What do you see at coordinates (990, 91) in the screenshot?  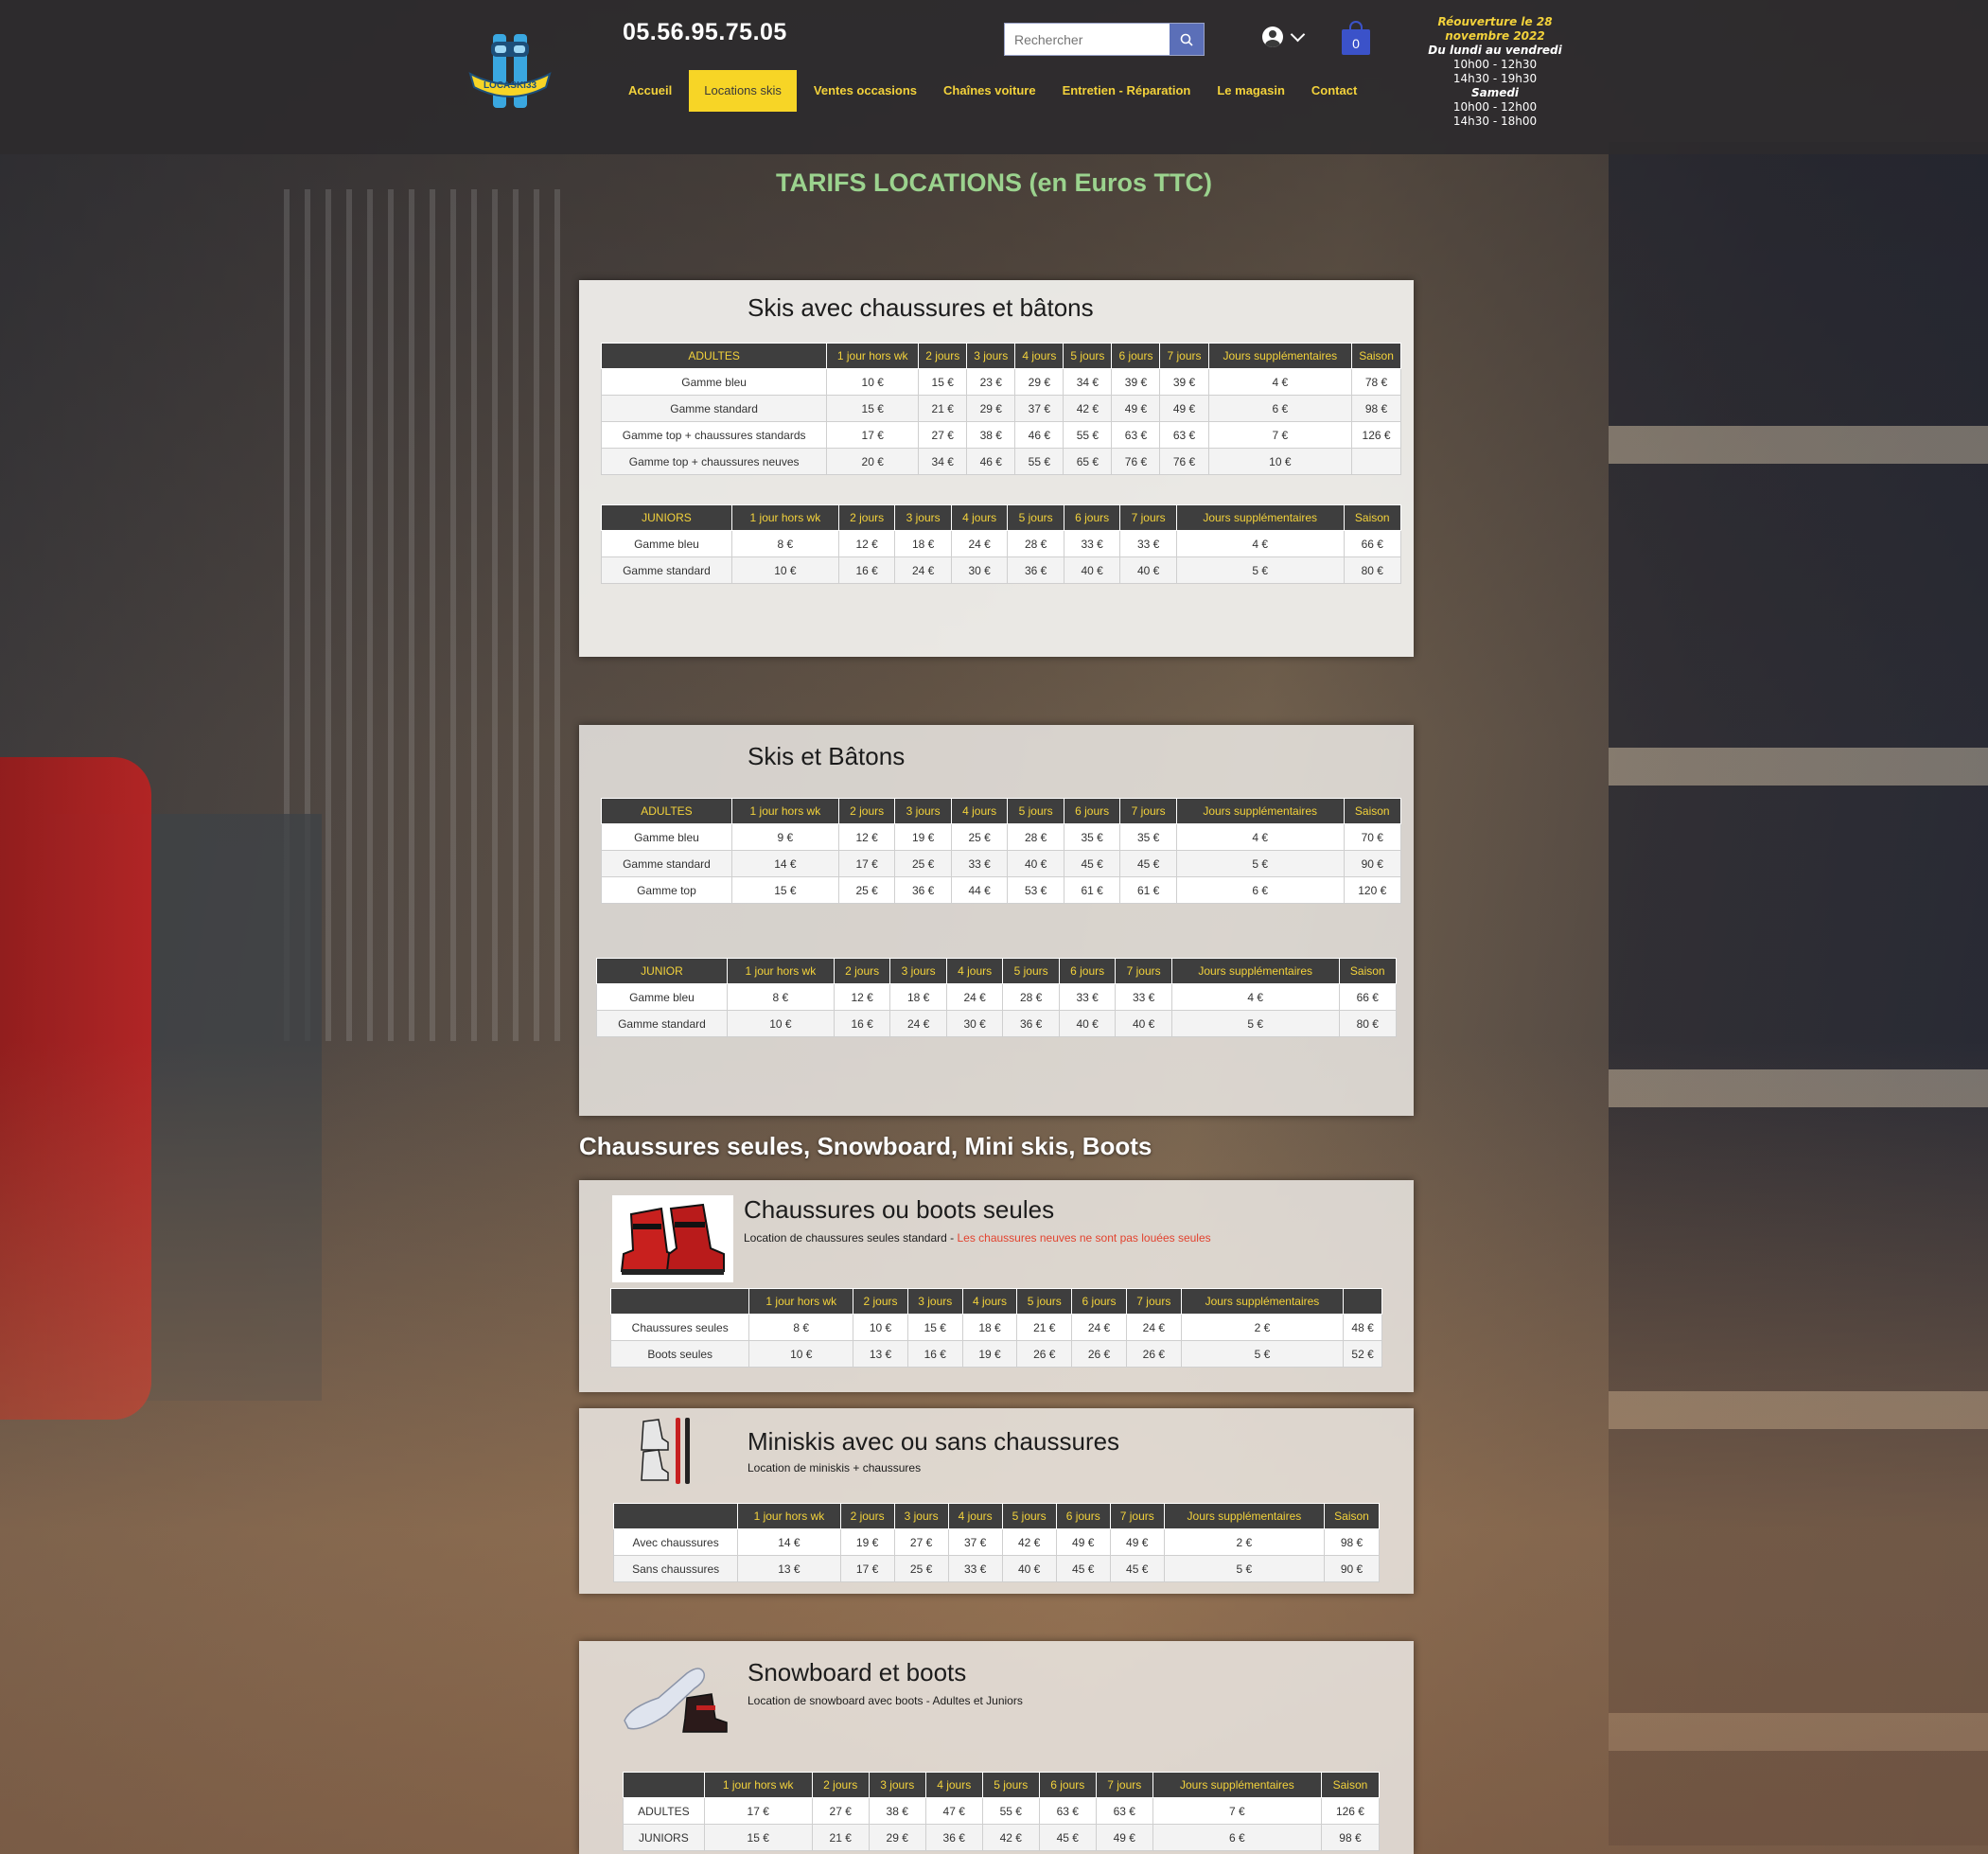 I see `nav-chaines-voiture: Chaînes voiture` at bounding box center [990, 91].